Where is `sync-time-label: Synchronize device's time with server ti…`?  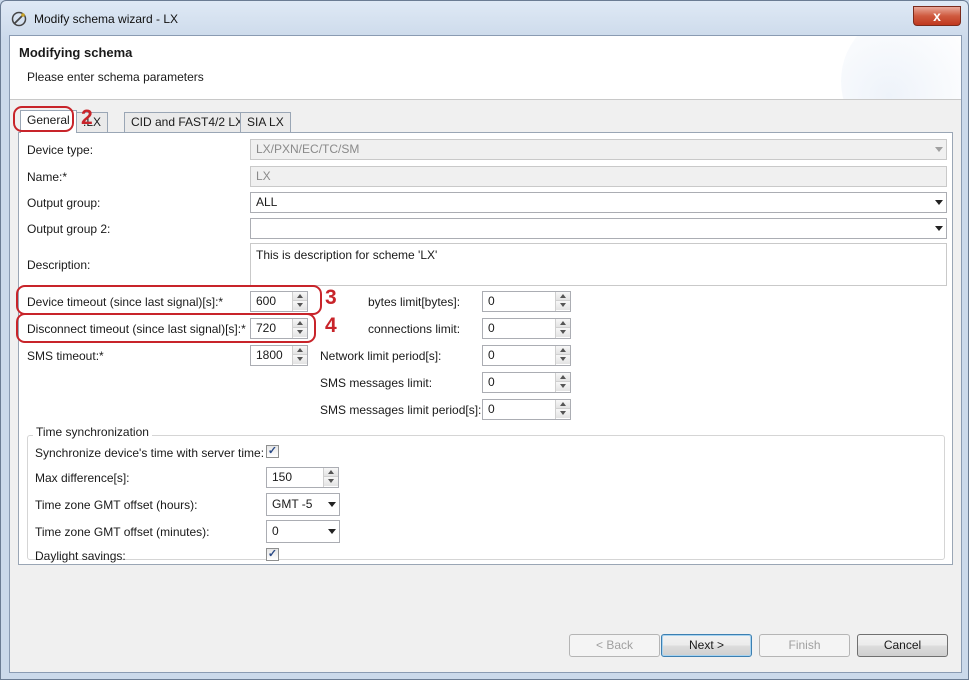
sync-time-label: Synchronize device's time with server ti… is located at coordinates (150, 453).